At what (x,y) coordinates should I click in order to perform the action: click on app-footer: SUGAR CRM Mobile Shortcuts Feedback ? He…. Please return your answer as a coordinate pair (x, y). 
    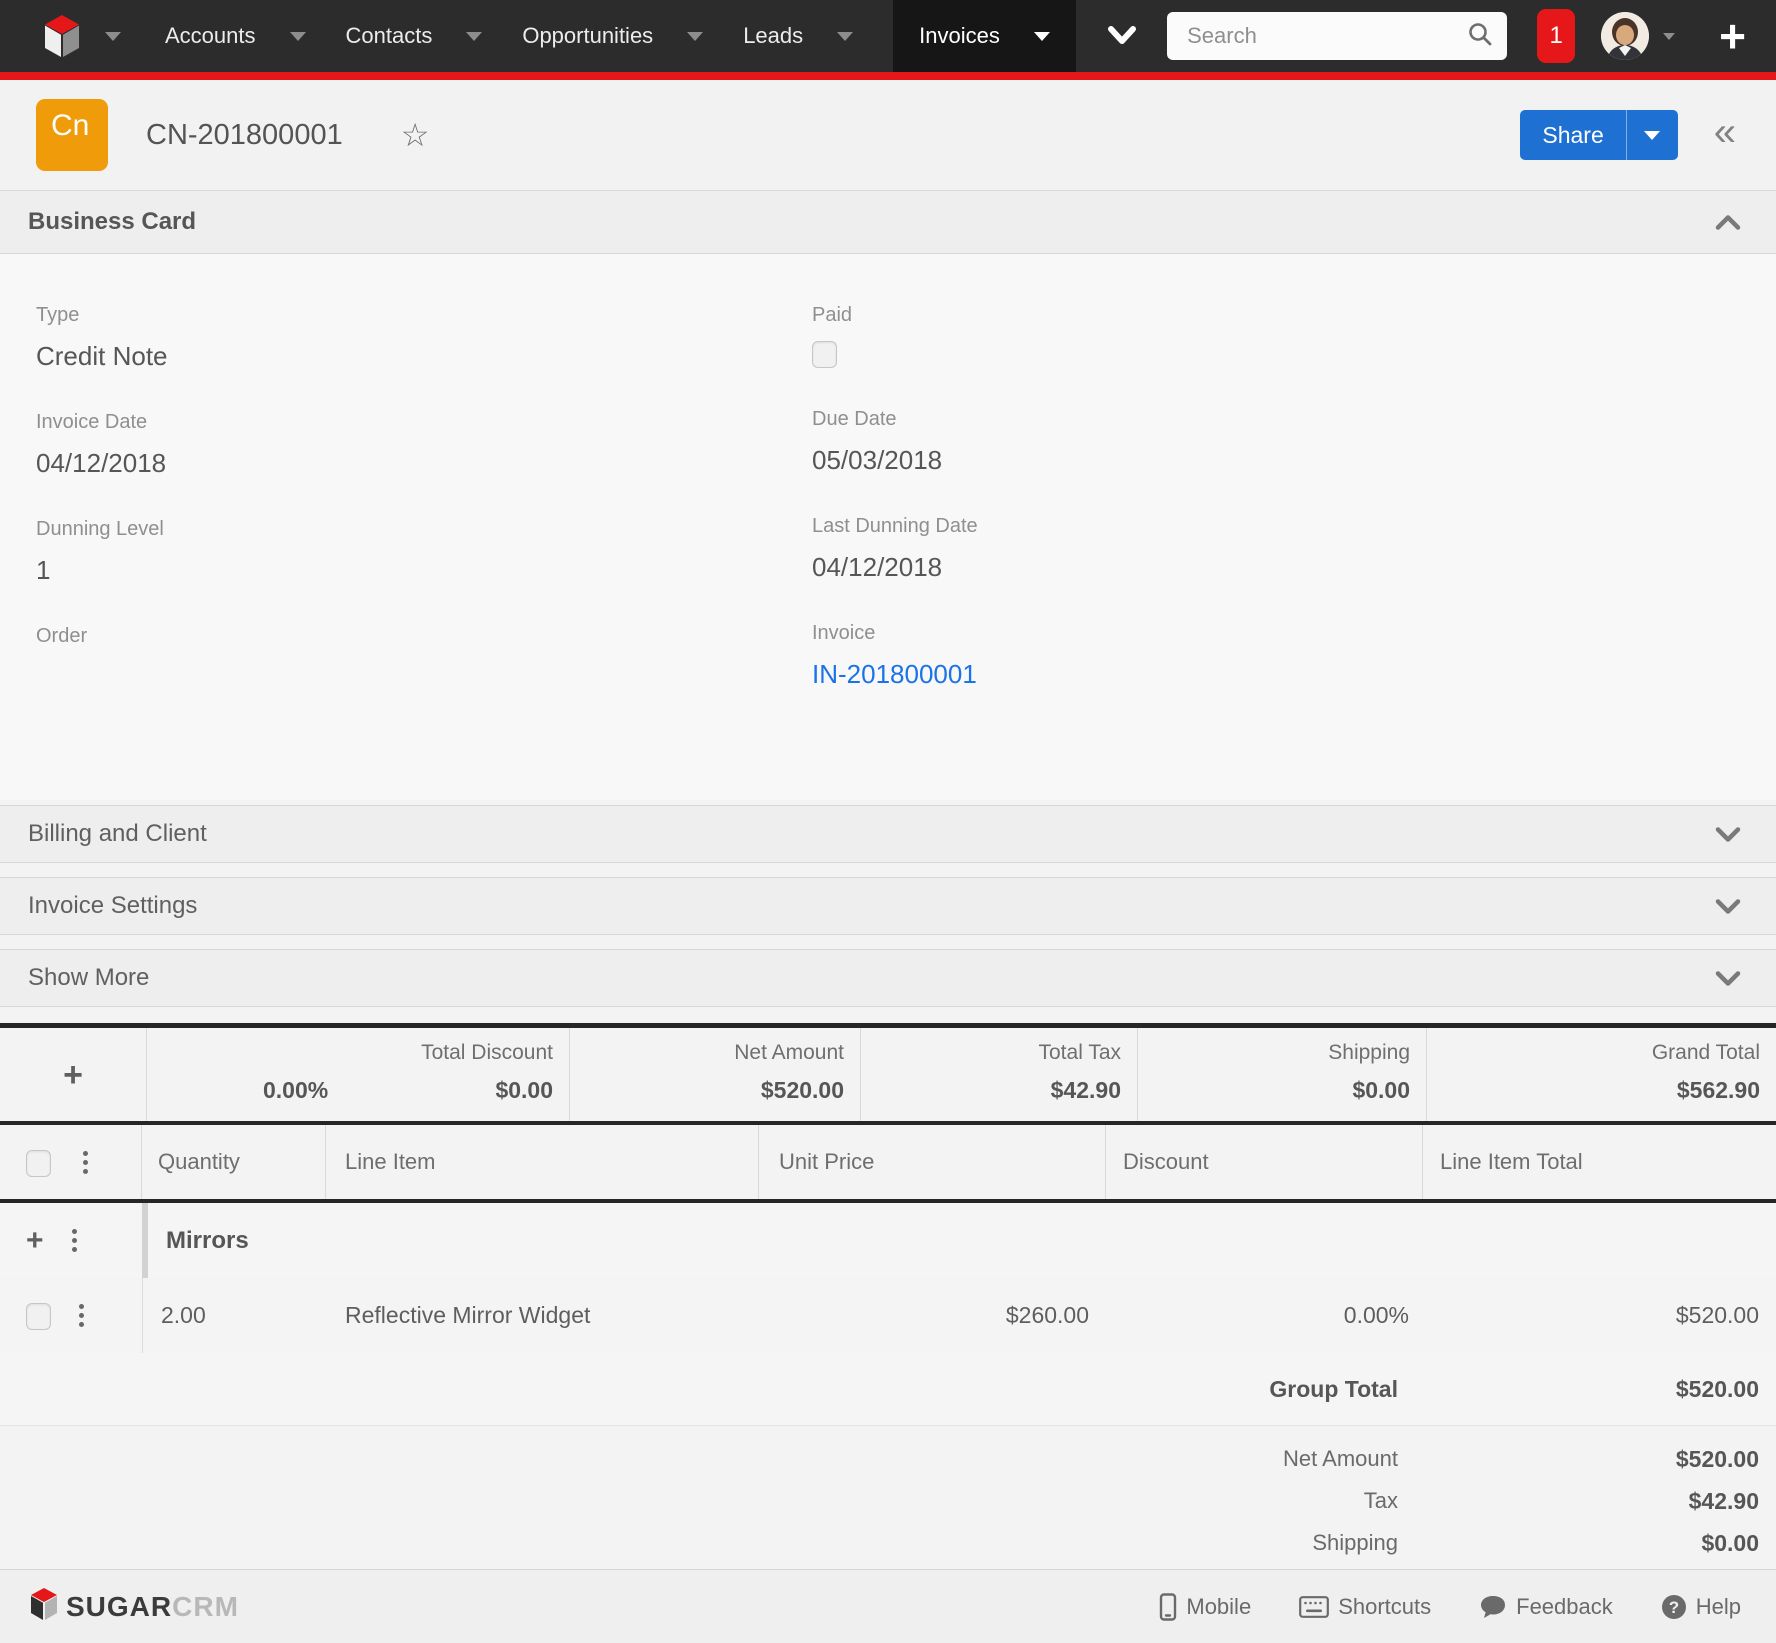
    Looking at the image, I should click on (888, 1606).